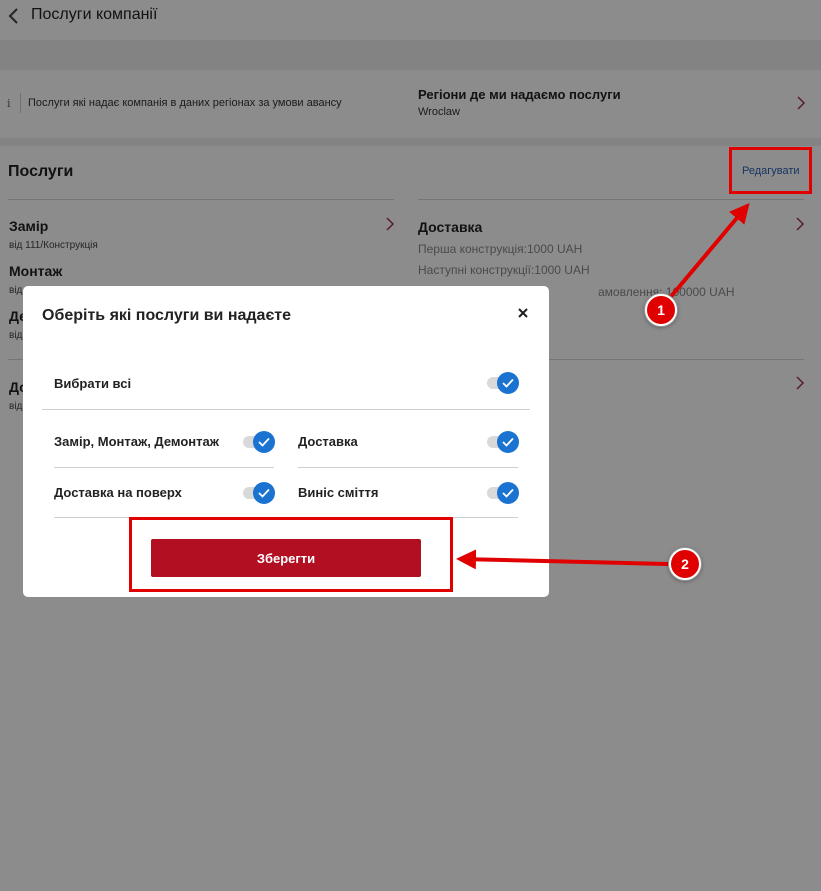  What do you see at coordinates (136, 441) in the screenshot?
I see `option-label: Замір, Монтаж, Демонтаж` at bounding box center [136, 441].